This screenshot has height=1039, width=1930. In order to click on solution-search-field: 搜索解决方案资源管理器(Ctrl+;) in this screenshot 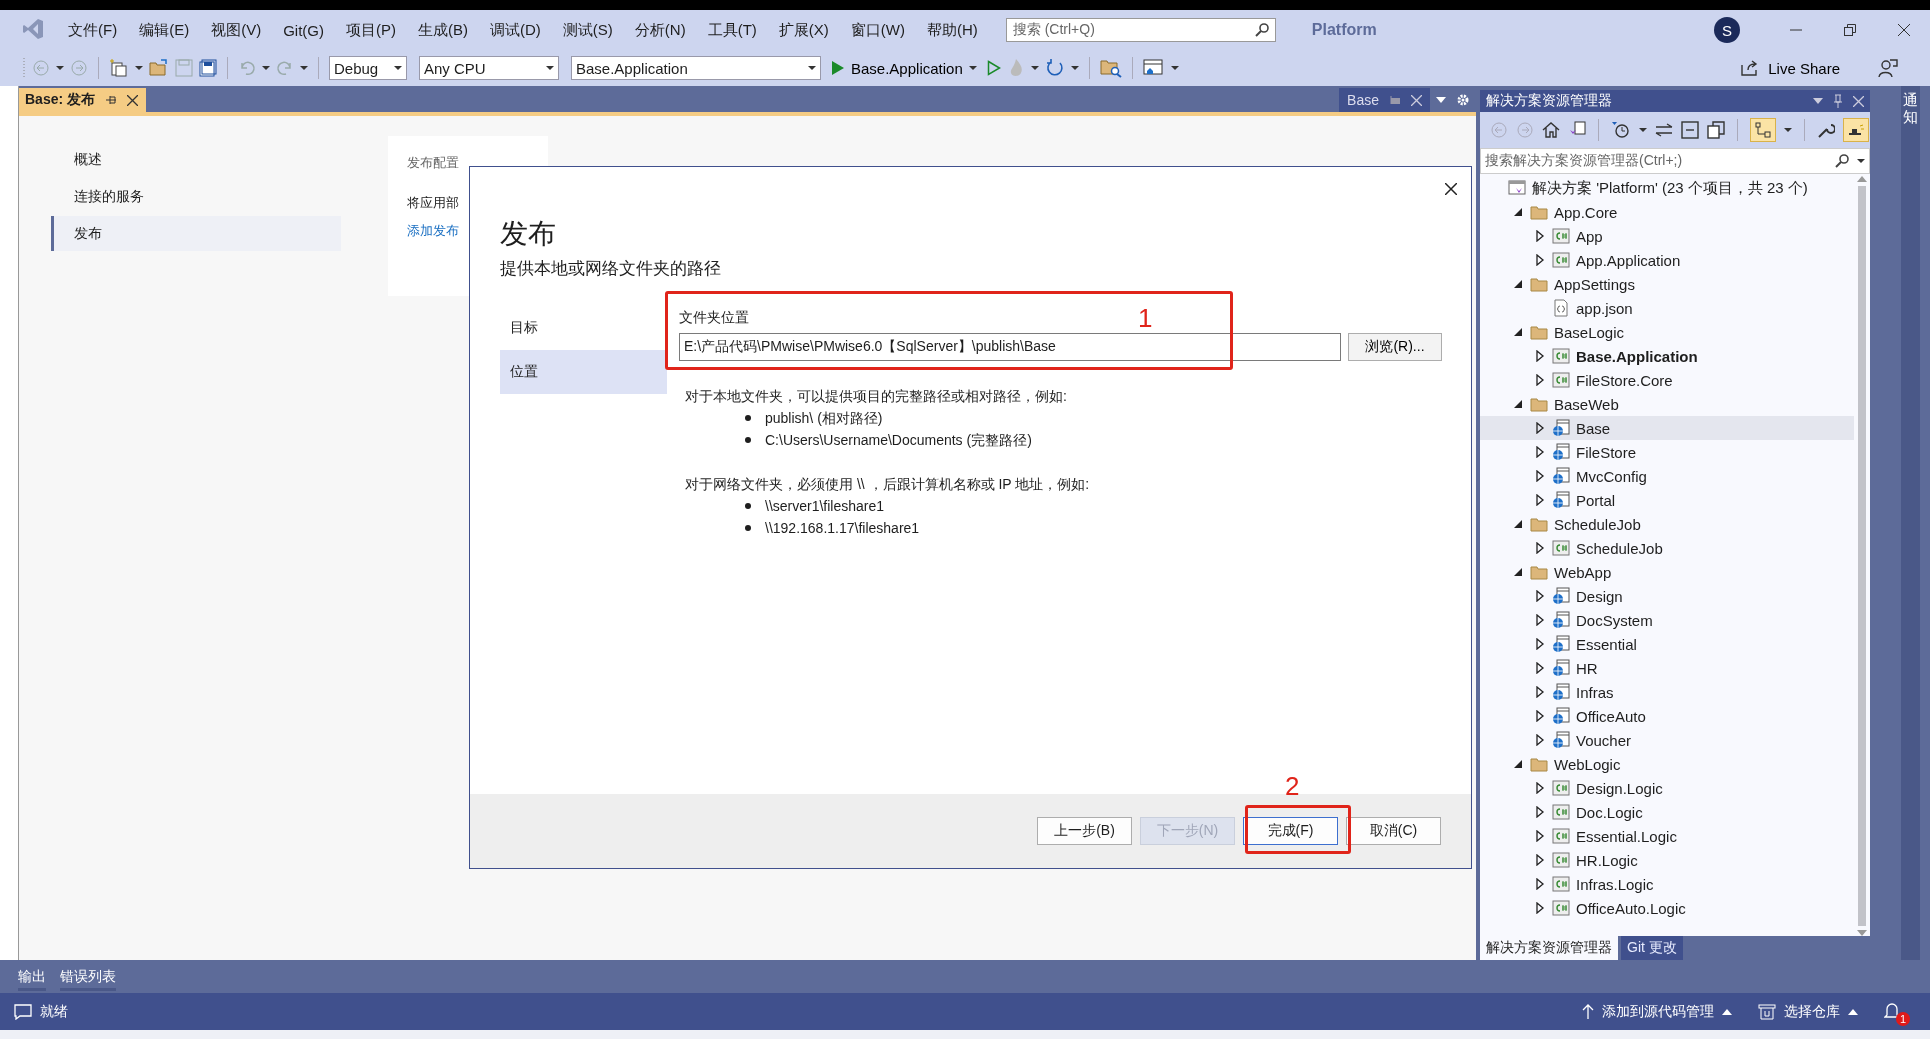, I will do `click(1675, 161)`.